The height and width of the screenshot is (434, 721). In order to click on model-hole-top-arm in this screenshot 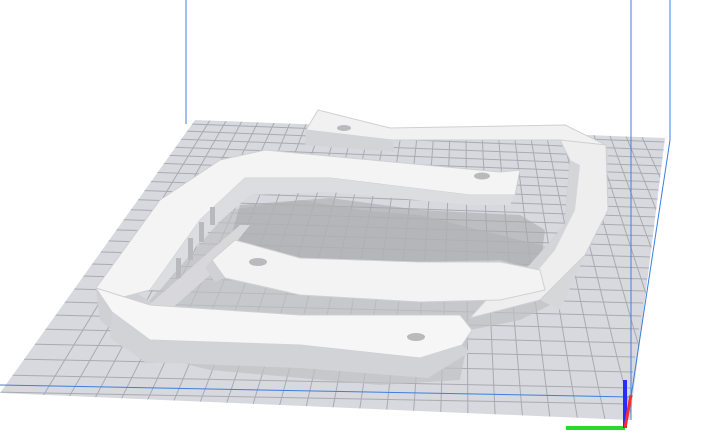, I will do `click(344, 128)`.